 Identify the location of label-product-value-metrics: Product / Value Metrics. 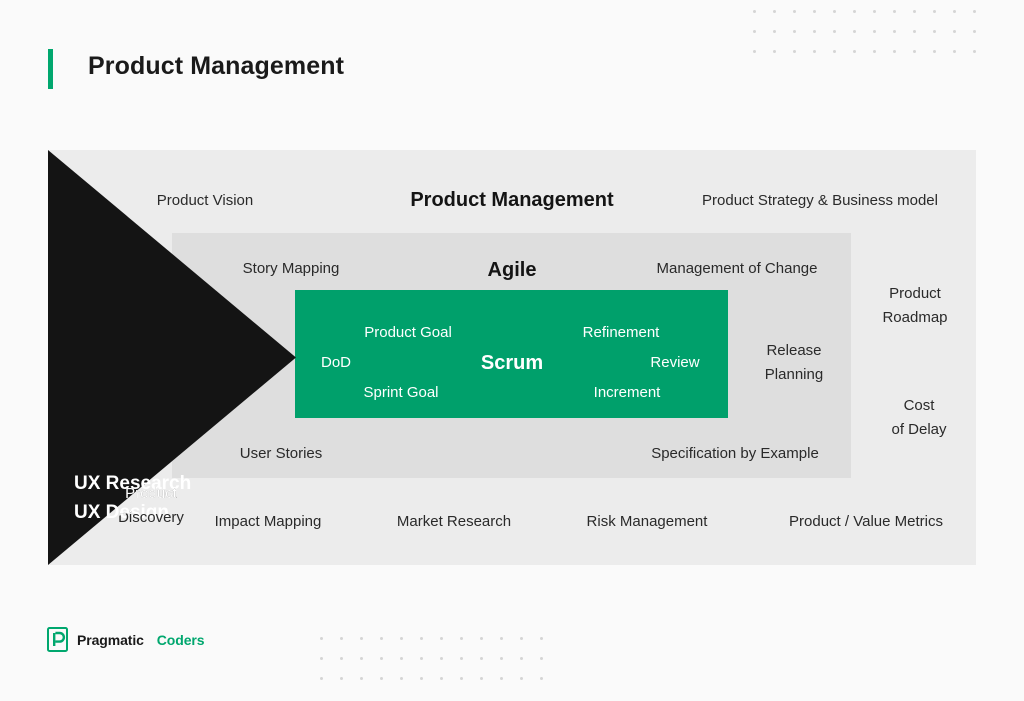
(866, 521).